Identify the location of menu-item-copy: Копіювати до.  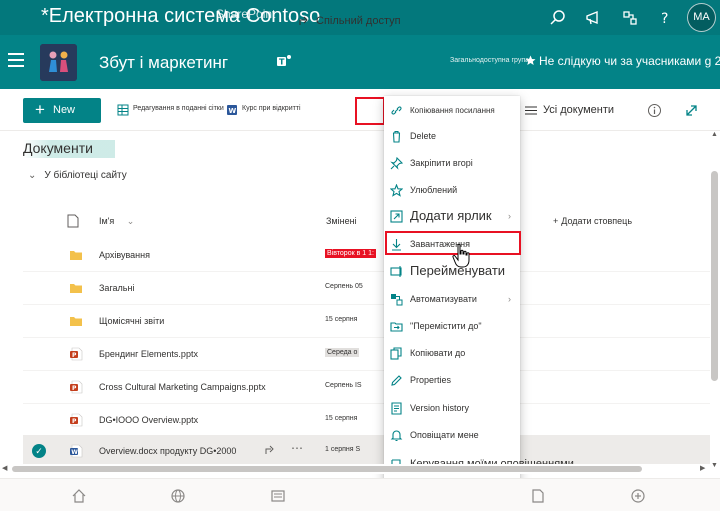
(452, 353).